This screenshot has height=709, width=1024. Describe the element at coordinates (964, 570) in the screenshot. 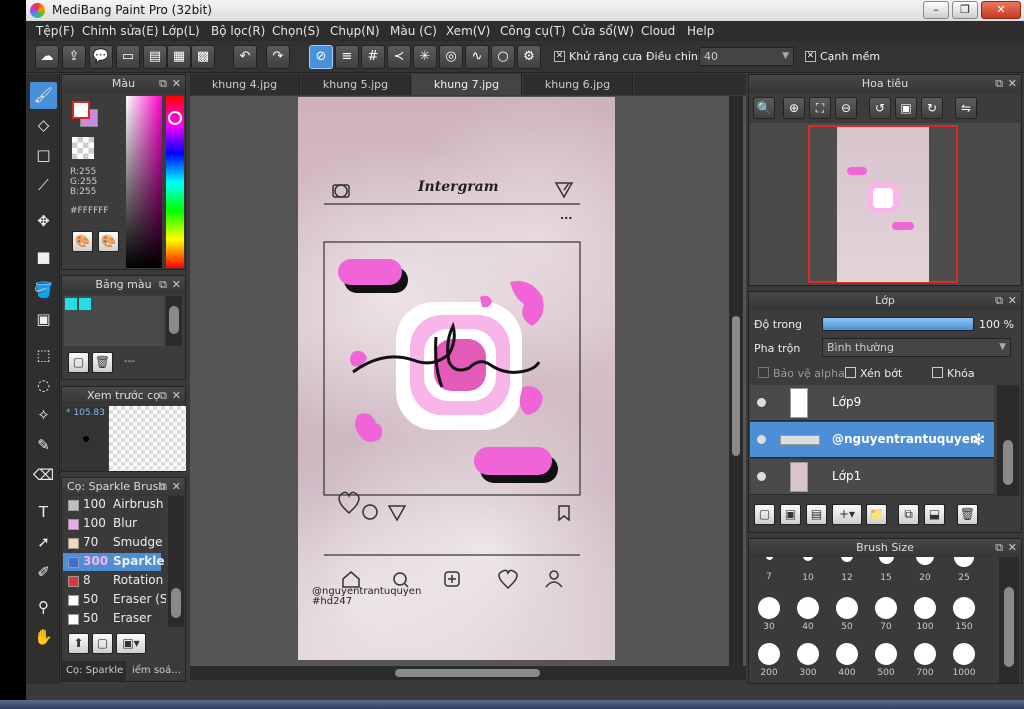

I see `brush-size-25: 25` at that location.